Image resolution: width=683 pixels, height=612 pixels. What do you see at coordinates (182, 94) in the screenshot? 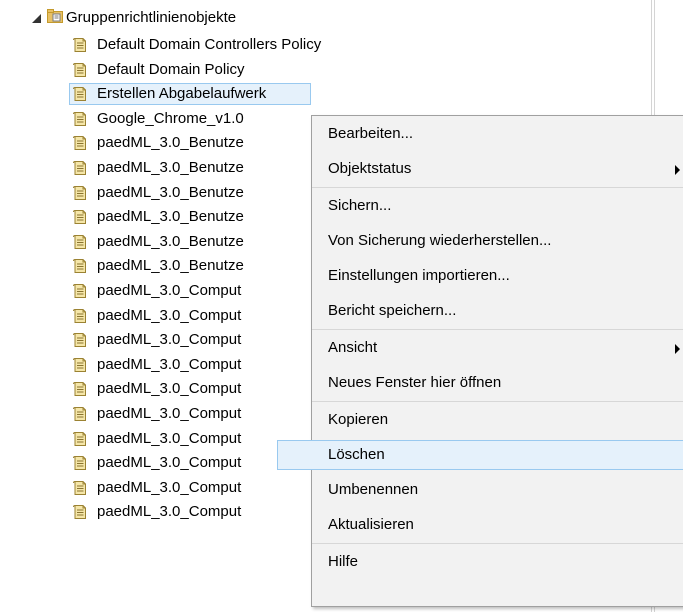
I see `gpo-tree-item-label: Erstellen Abgabelaufwerk` at bounding box center [182, 94].